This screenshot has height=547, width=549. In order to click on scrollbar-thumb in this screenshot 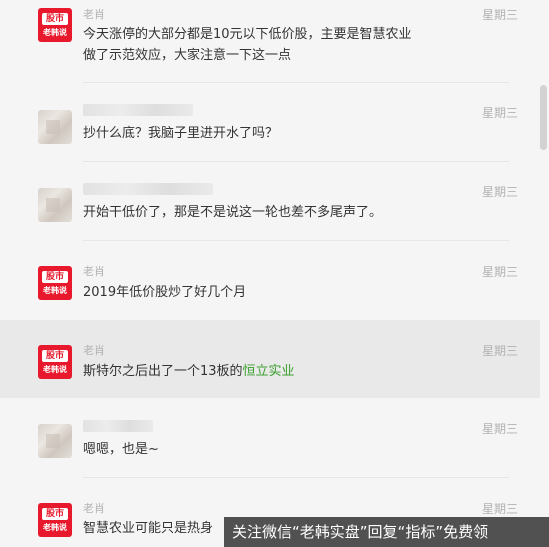, I will do `click(543, 117)`.